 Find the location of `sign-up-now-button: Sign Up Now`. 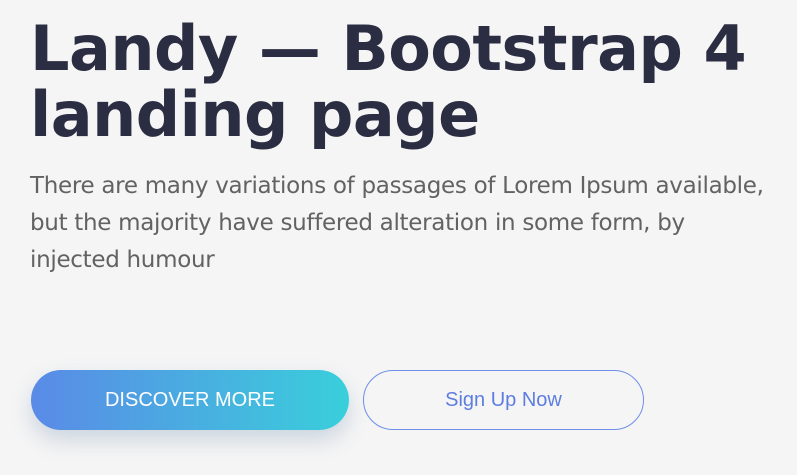

sign-up-now-button: Sign Up Now is located at coordinates (503, 400).